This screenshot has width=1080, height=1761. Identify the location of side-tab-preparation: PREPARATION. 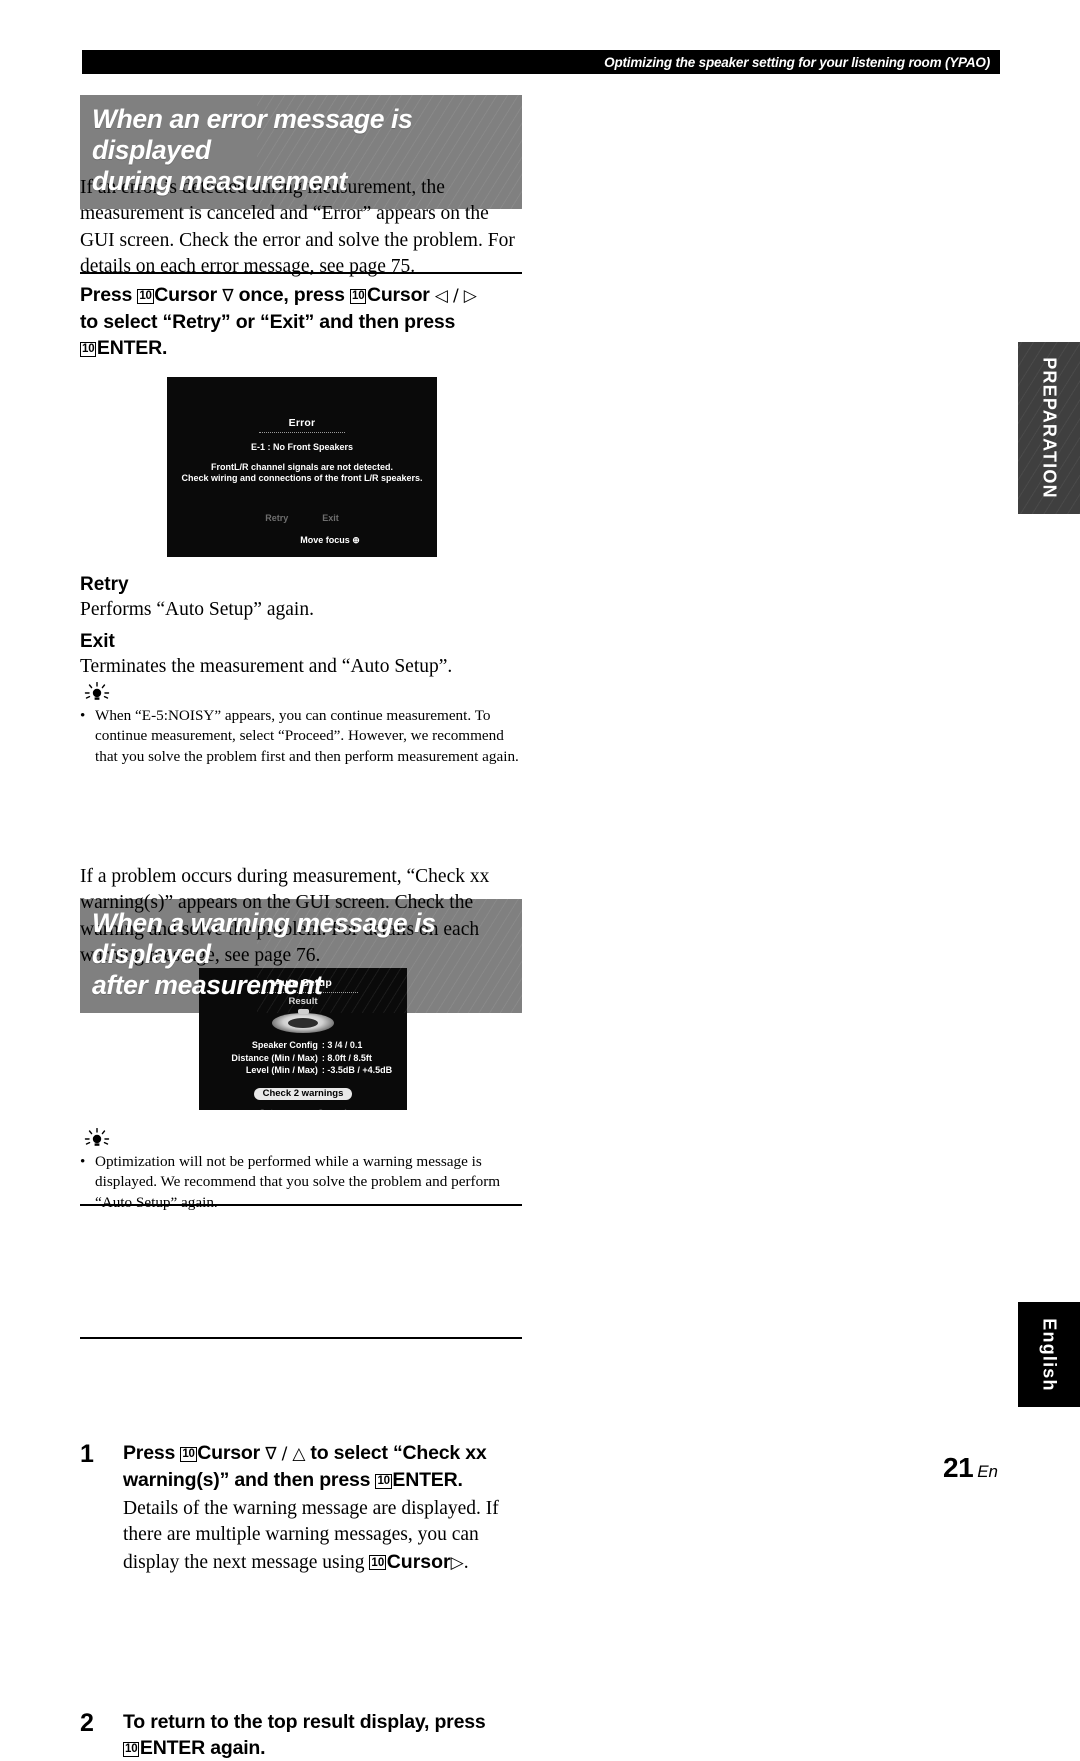
(1049, 428).